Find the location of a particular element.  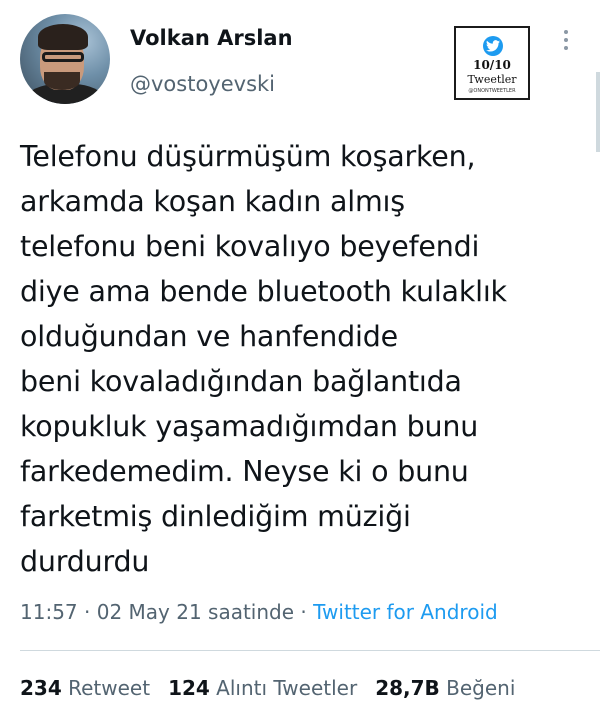

avatar-beard is located at coordinates (62, 81).